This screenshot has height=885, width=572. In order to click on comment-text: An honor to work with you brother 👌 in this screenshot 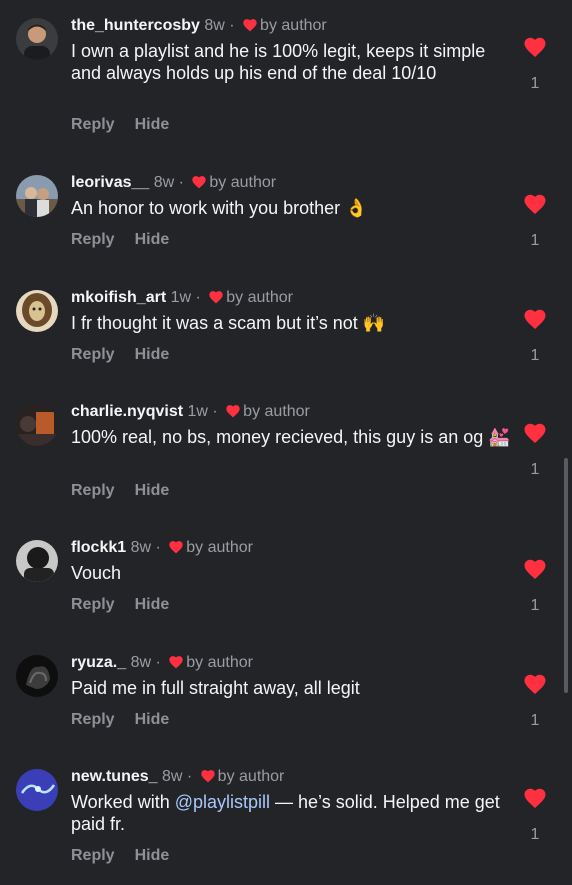, I will do `click(219, 208)`.